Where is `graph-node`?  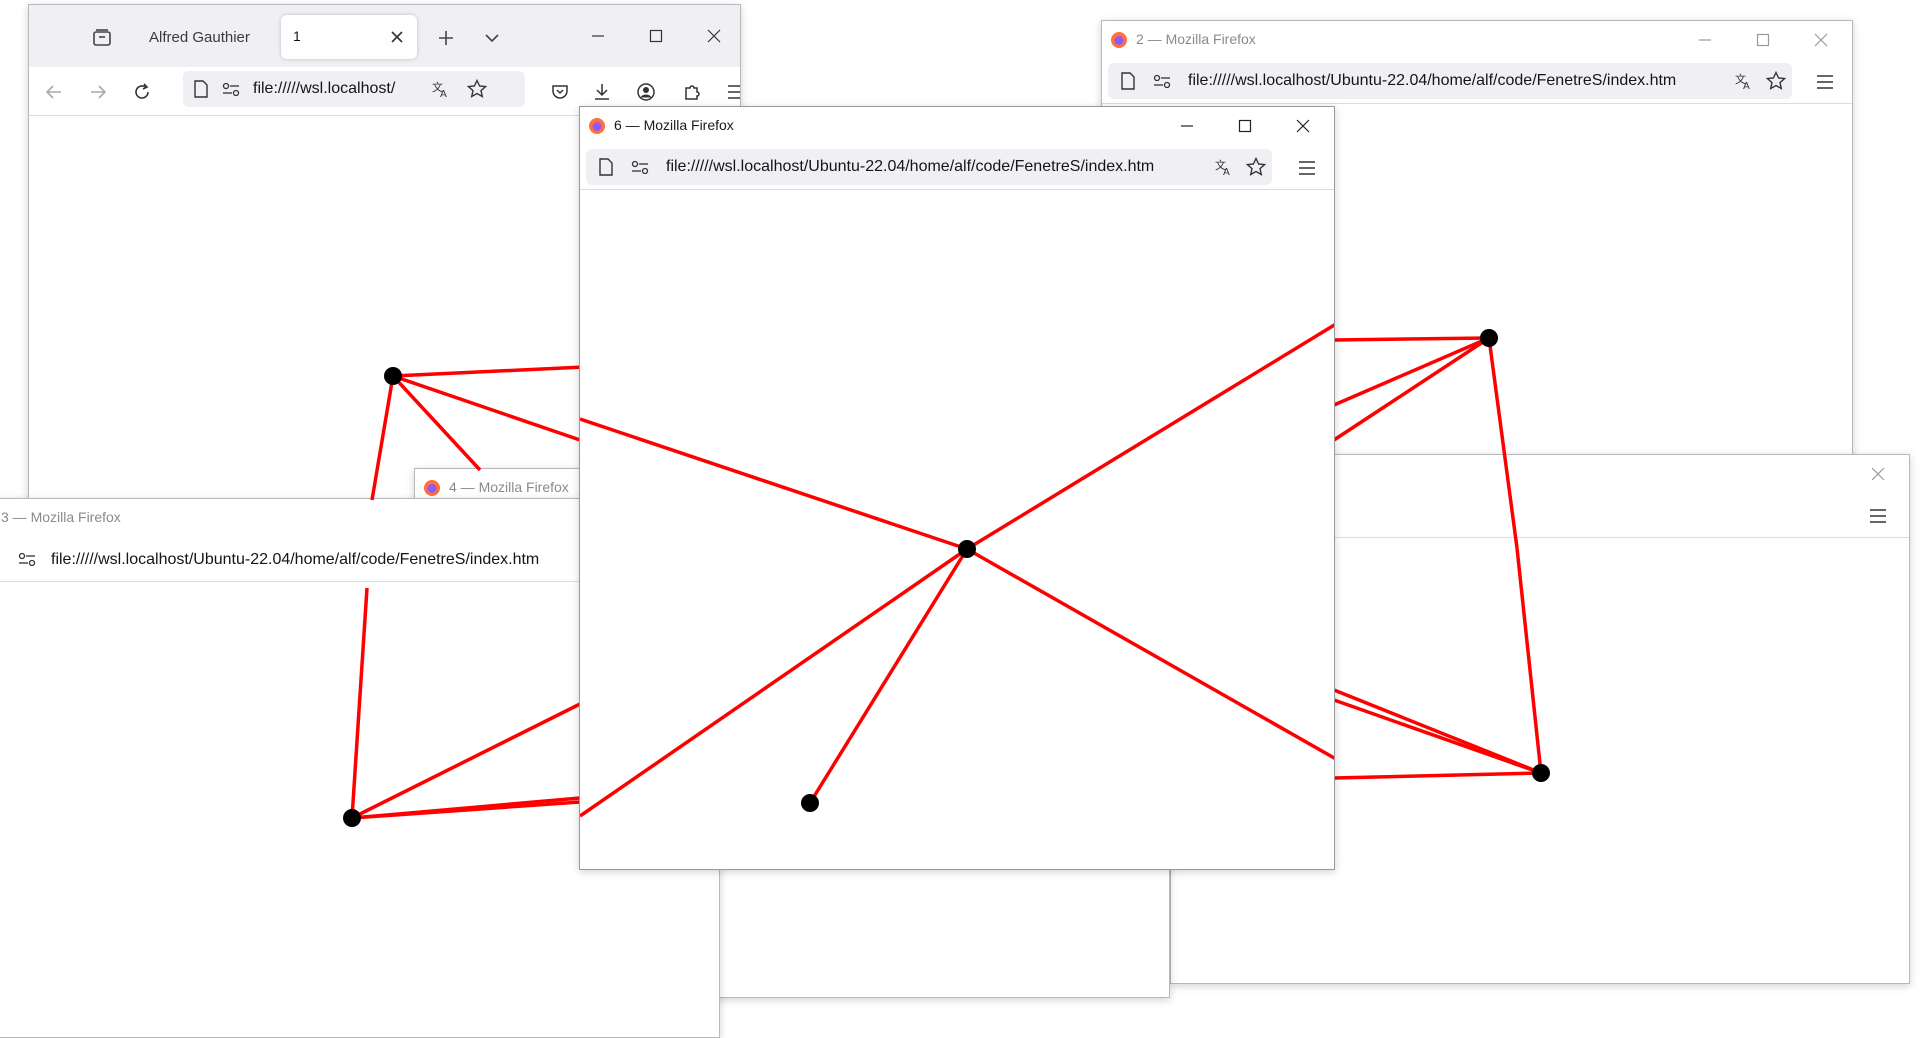 graph-node is located at coordinates (810, 803).